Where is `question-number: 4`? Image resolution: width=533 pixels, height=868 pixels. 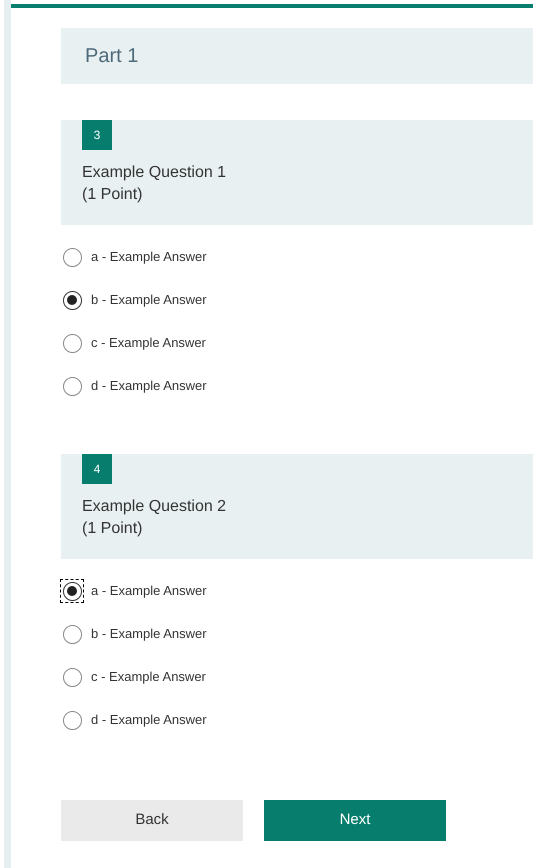 question-number: 4 is located at coordinates (97, 469).